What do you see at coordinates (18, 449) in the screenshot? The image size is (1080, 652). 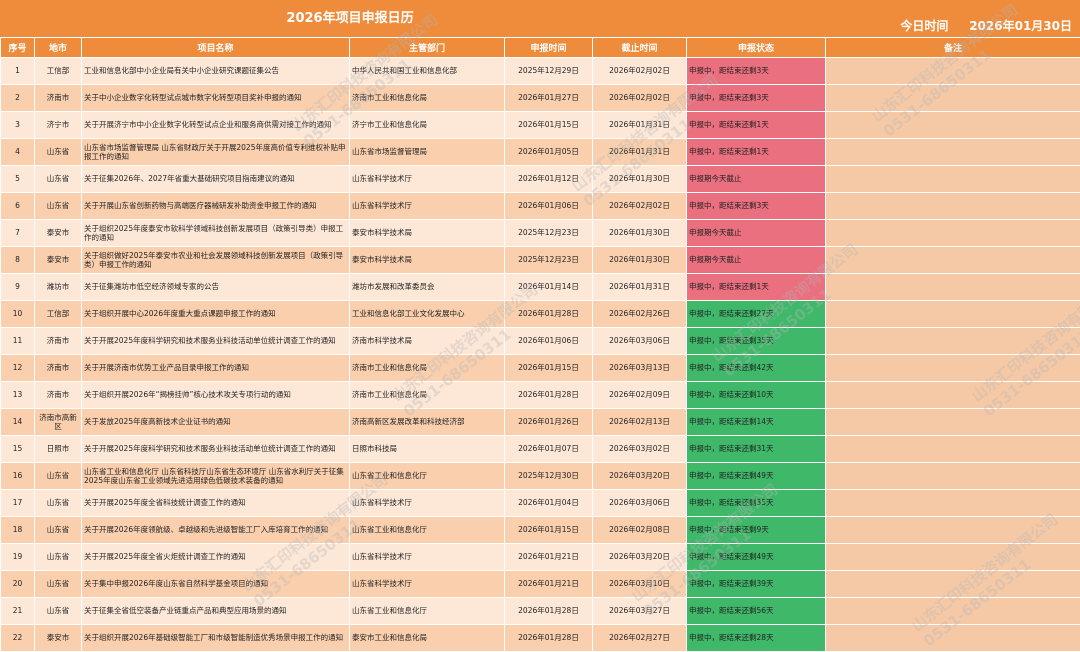 I see `row-number: 15` at bounding box center [18, 449].